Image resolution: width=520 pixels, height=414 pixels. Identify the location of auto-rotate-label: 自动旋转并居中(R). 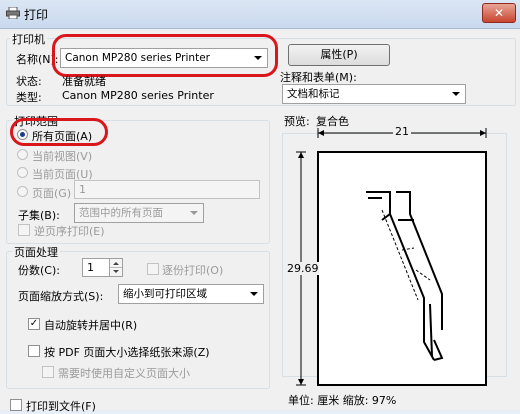
(90, 325).